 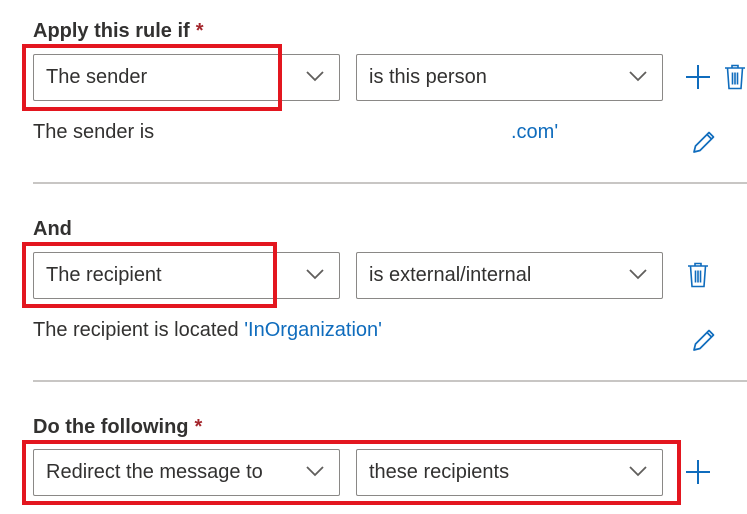 What do you see at coordinates (509, 77) in the screenshot?
I see `condition1-operator-dropdown: is this person` at bounding box center [509, 77].